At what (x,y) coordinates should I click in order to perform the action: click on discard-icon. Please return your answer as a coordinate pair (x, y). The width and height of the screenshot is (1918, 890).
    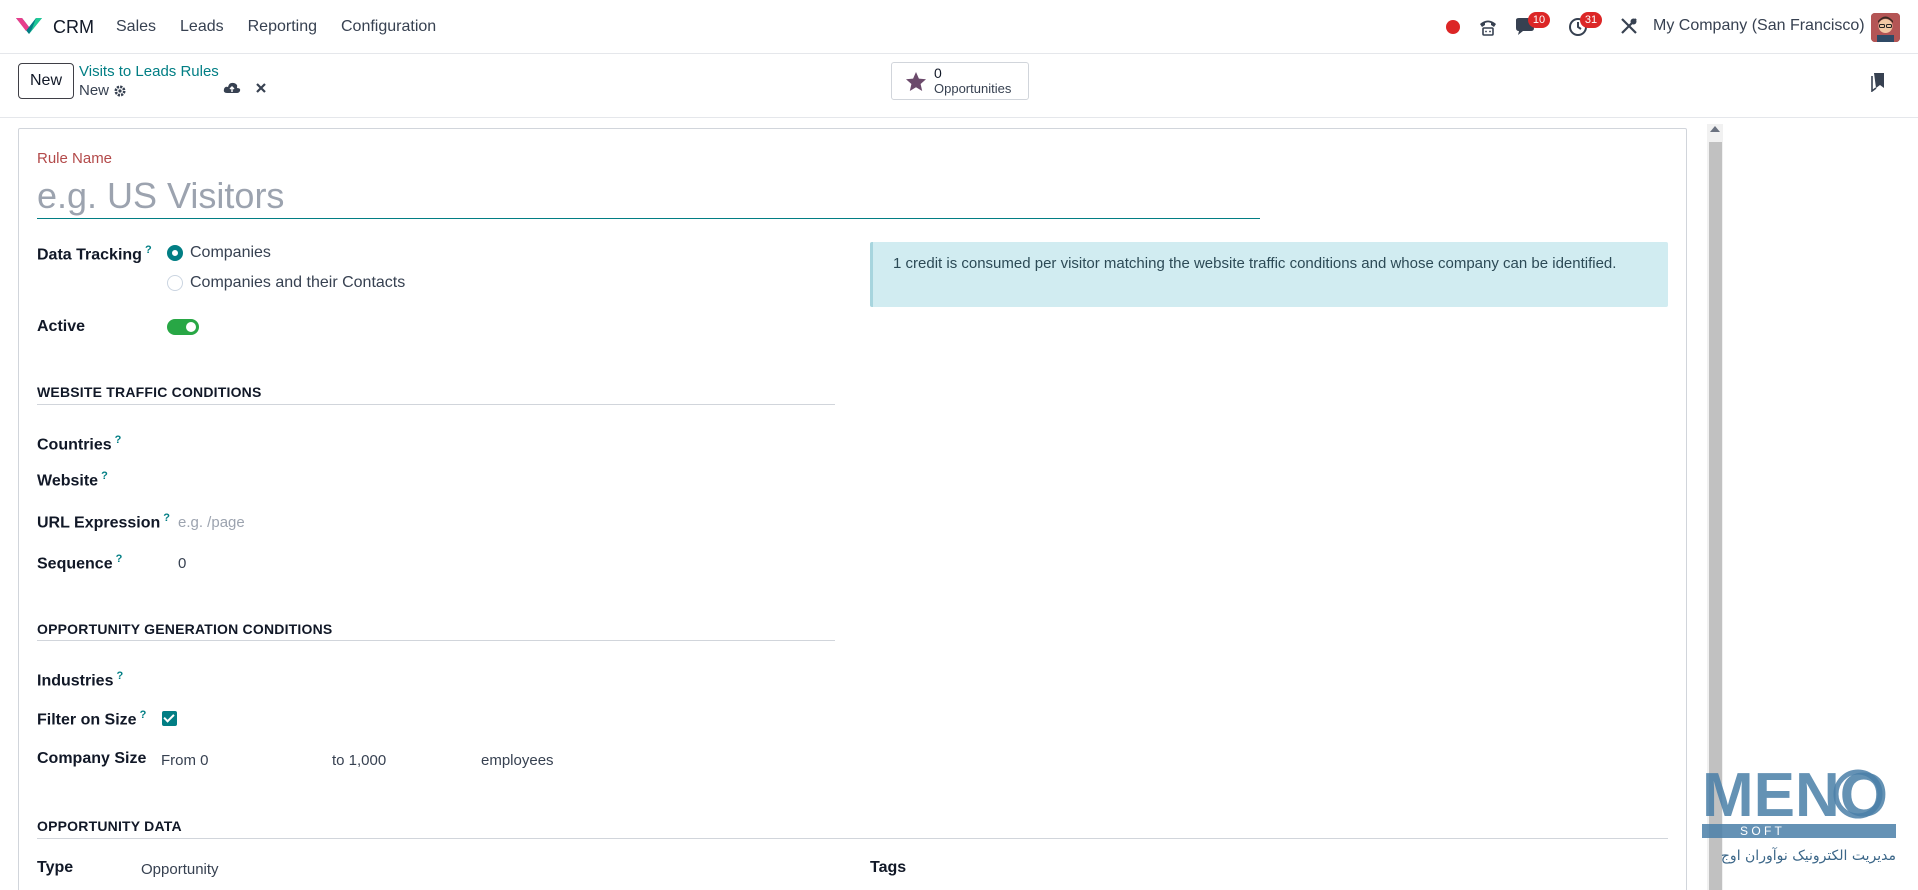
    Looking at the image, I should click on (261, 88).